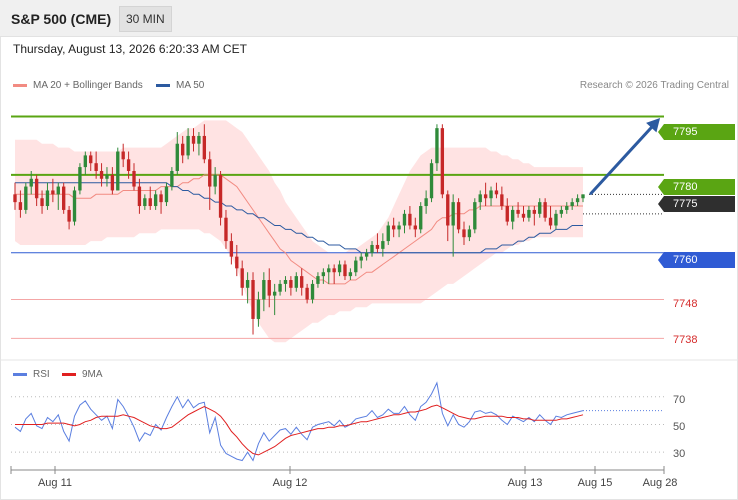 Image resolution: width=738 pixels, height=500 pixels. Describe the element at coordinates (696, 260) in the screenshot. I see `level-label-7760: 7760` at that location.